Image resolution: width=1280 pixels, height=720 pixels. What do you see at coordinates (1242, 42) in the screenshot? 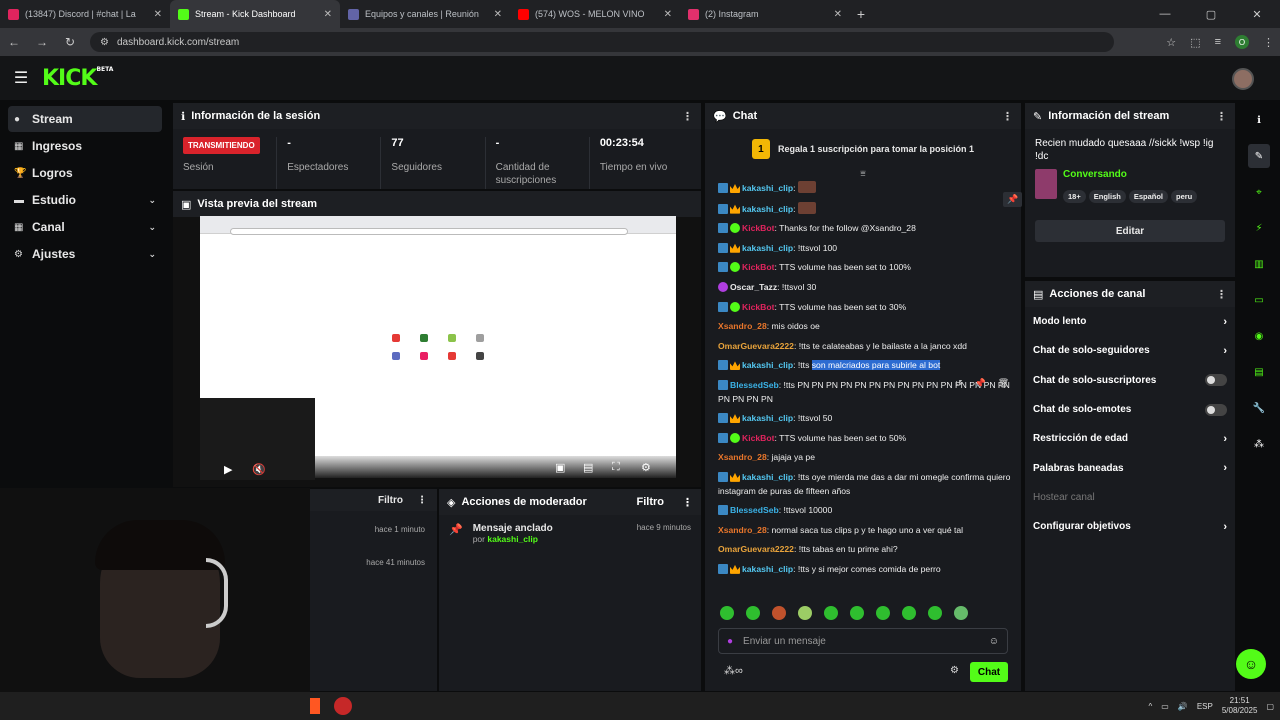
I see `profile-avatar: O` at bounding box center [1242, 42].